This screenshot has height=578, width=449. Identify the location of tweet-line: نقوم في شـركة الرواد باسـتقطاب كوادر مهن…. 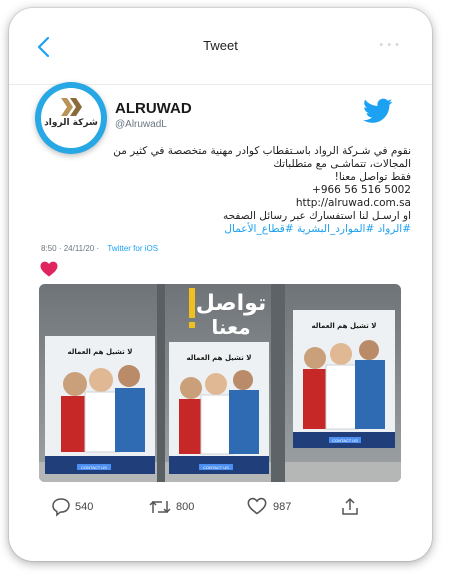
(262, 151).